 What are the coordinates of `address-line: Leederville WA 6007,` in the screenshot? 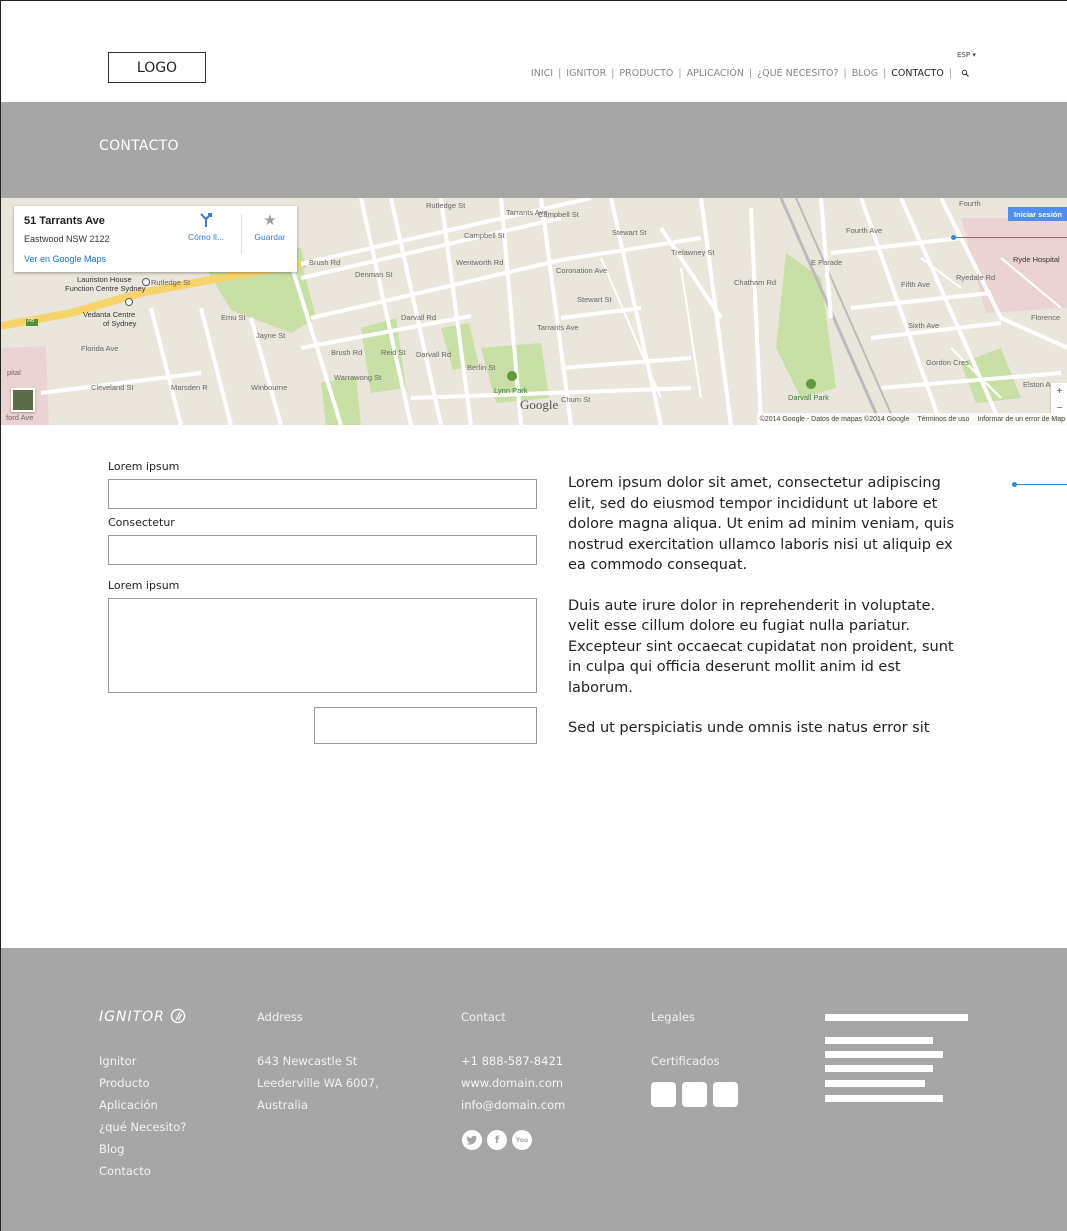 It's located at (318, 1083).